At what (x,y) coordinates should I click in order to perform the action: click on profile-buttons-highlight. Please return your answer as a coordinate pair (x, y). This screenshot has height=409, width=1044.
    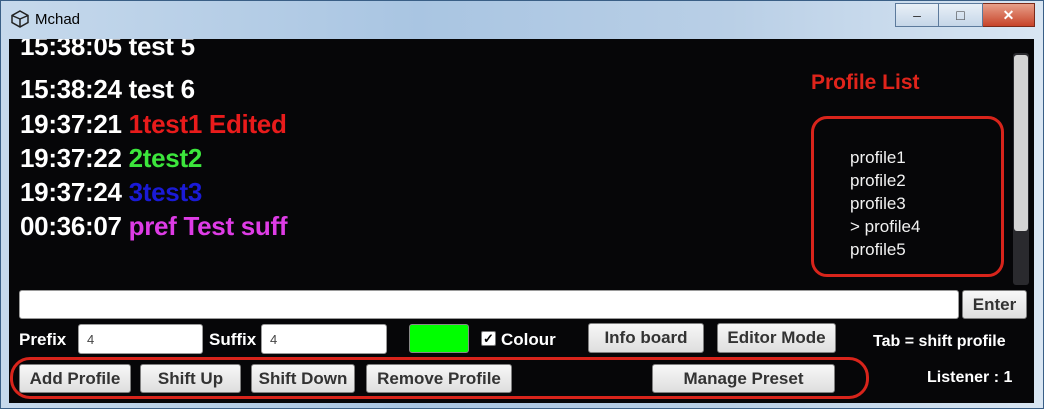
    Looking at the image, I should click on (439, 378).